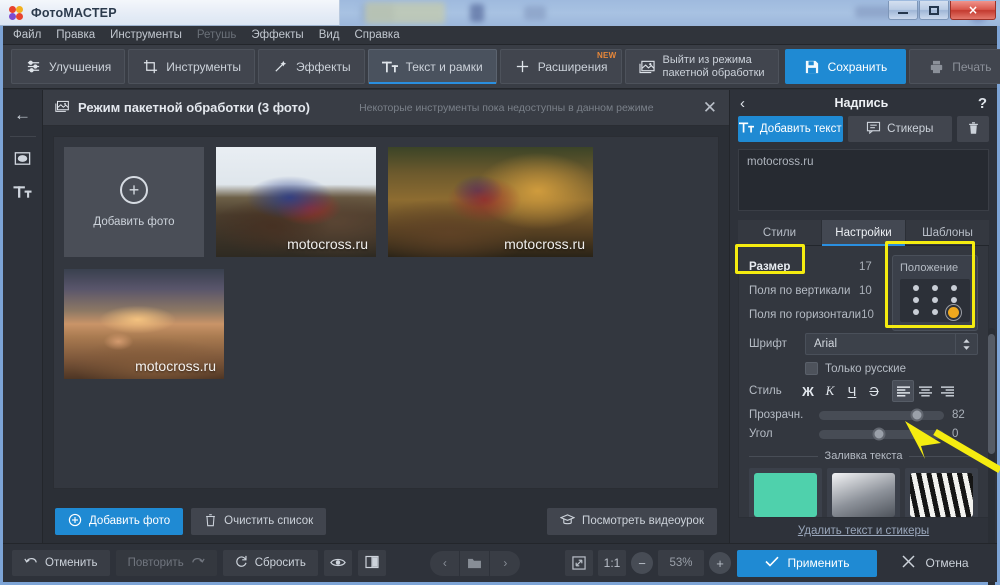 The image size is (1000, 585). I want to click on delete-text-and-stickers-link: Удалить текст и стикеры, so click(863, 530).